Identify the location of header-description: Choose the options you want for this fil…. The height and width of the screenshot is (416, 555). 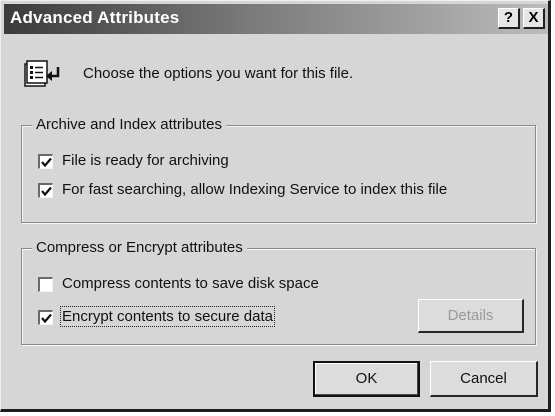
(218, 73).